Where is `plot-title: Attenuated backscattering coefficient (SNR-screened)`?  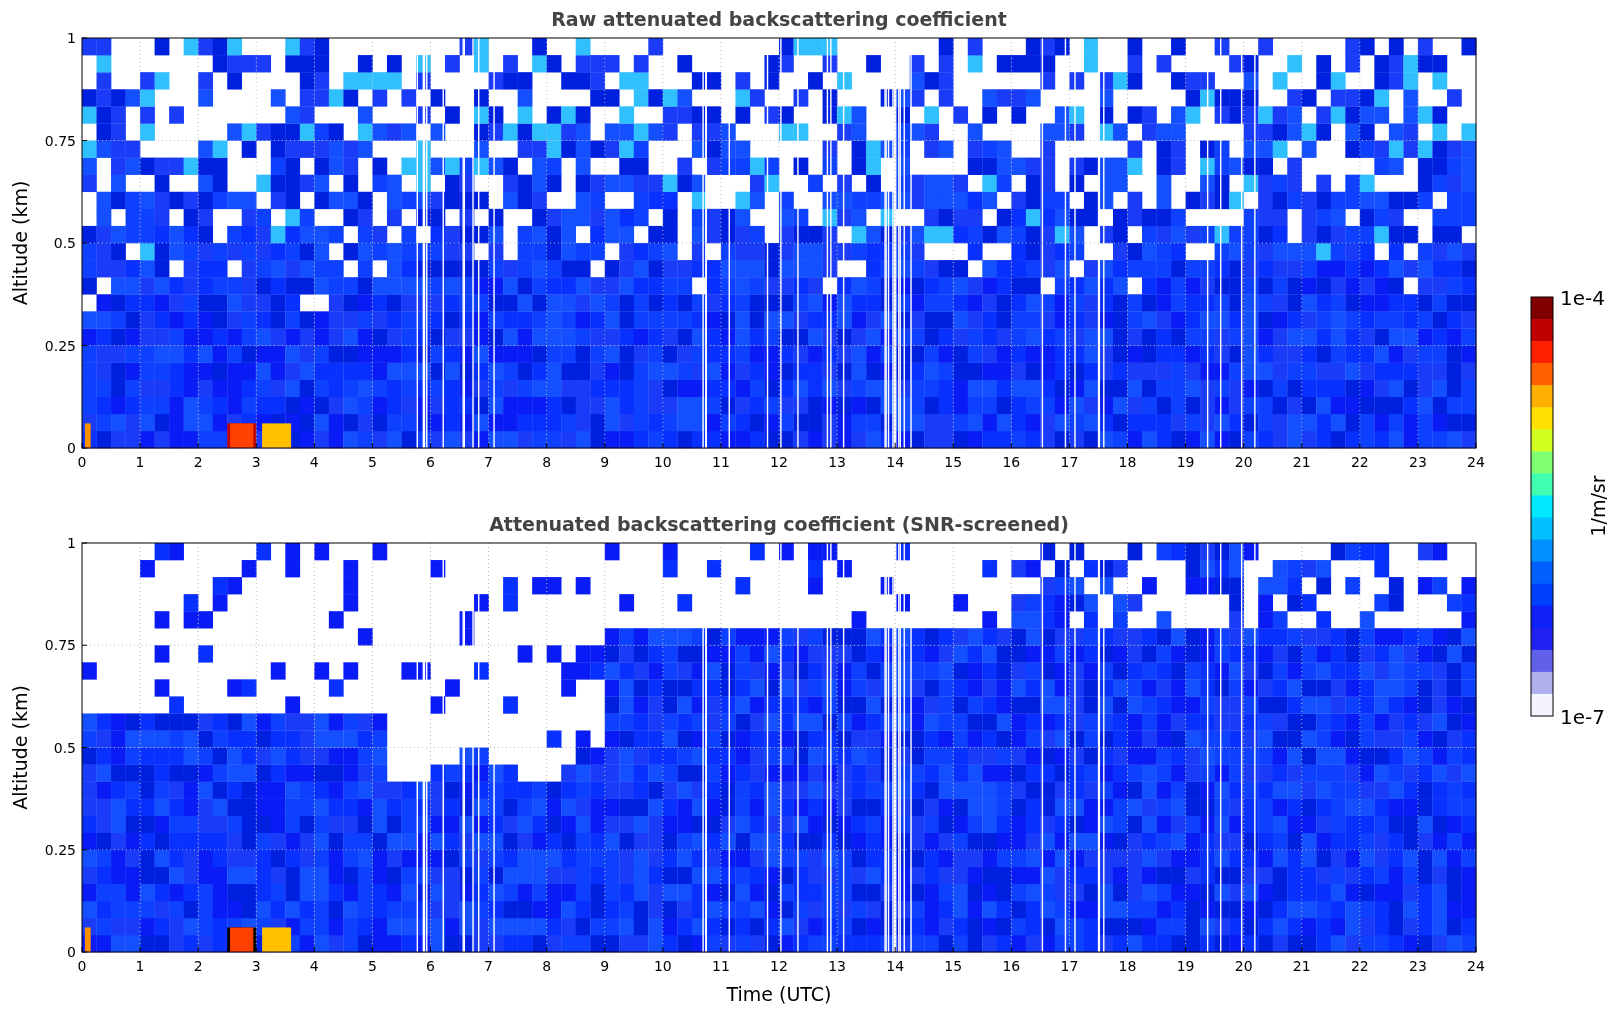 plot-title: Attenuated backscattering coefficient (SNR-screened) is located at coordinates (779, 524).